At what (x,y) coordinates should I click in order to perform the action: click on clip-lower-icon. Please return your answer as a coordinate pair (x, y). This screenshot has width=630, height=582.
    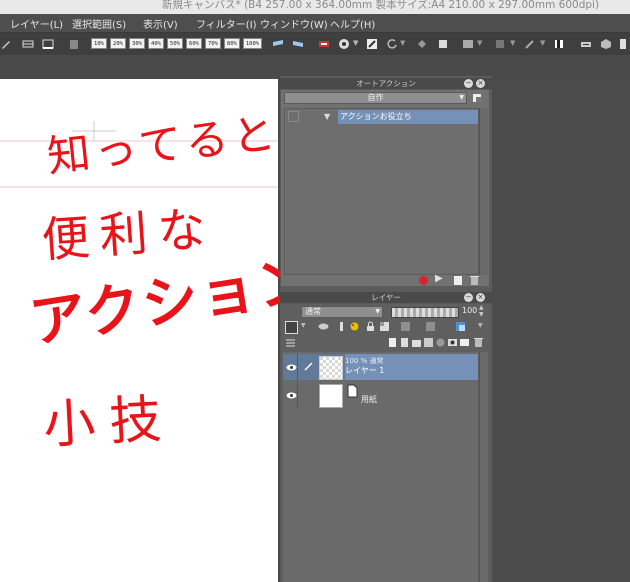
    Looking at the image, I should click on (405, 326).